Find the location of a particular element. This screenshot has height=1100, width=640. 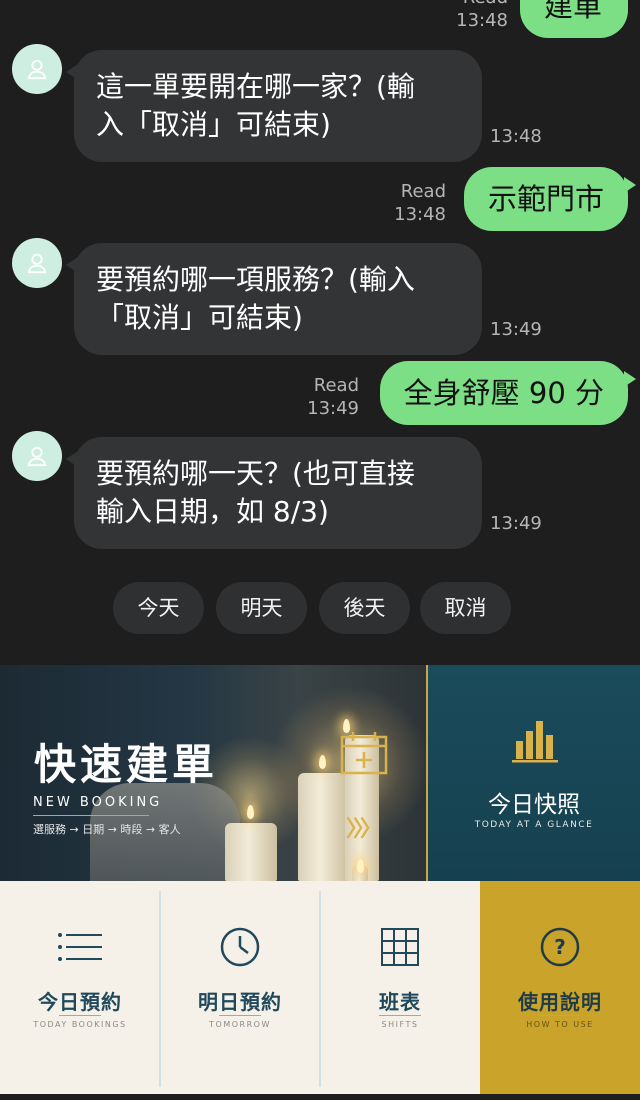

today-glance-title: 今日快照 is located at coordinates (534, 805).